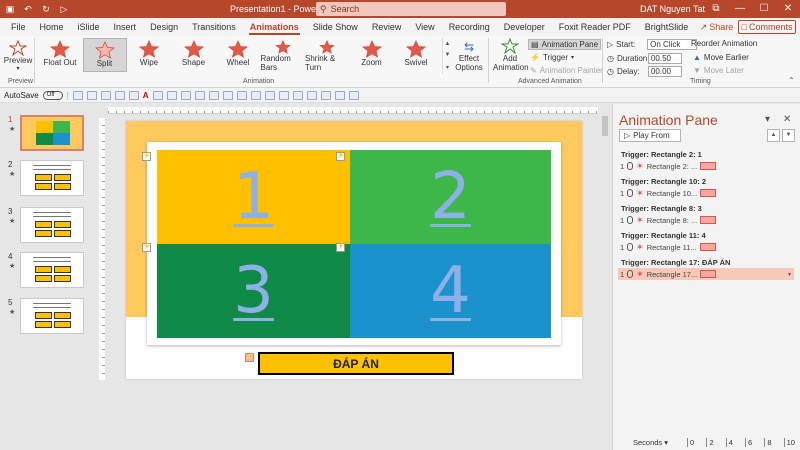  I want to click on effect-zoom: Zoom, so click(372, 55).